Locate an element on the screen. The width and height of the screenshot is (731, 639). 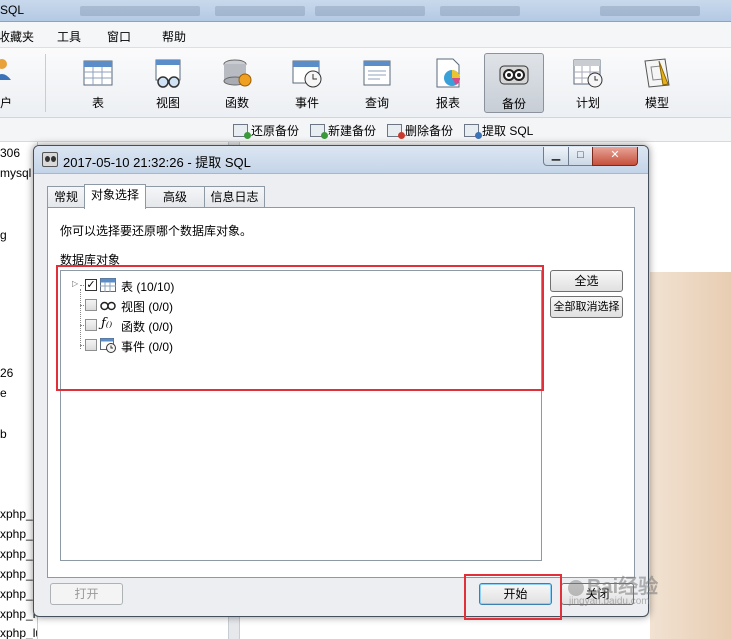
minimize-button: ▁ is located at coordinates (556, 156).